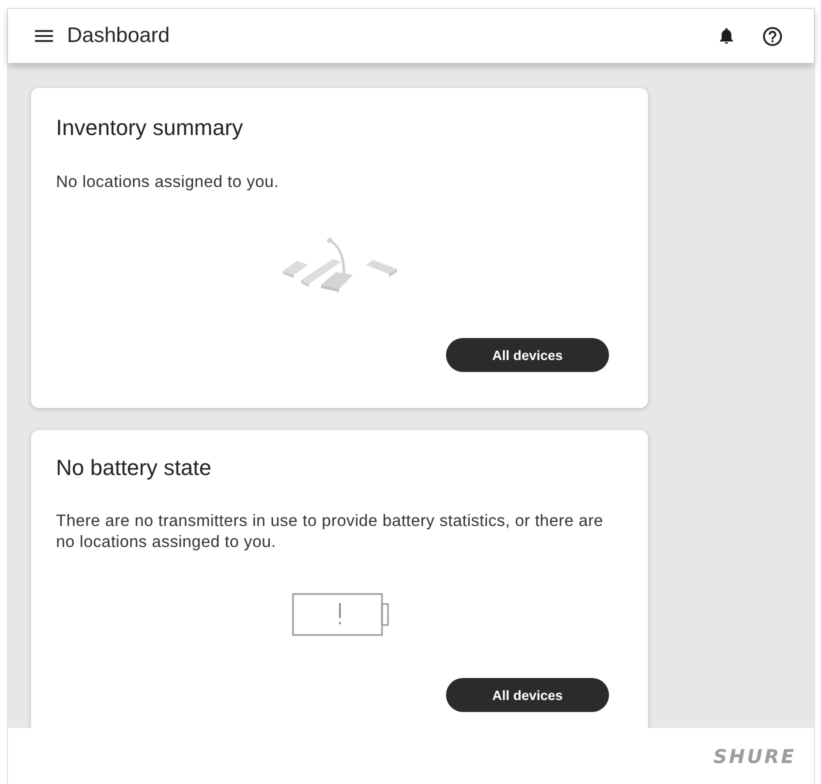  Describe the element at coordinates (119, 36) in the screenshot. I see `page-title: Dashboard` at that location.